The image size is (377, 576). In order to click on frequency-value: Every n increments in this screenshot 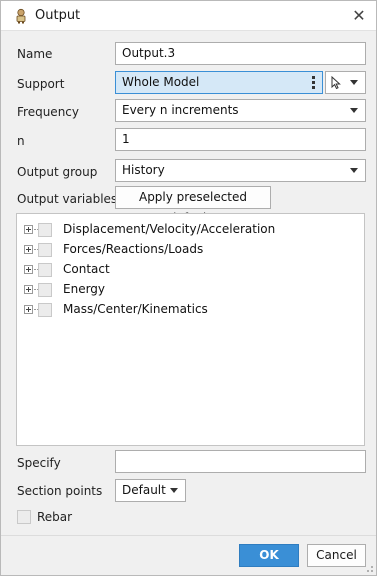, I will do `click(180, 110)`.